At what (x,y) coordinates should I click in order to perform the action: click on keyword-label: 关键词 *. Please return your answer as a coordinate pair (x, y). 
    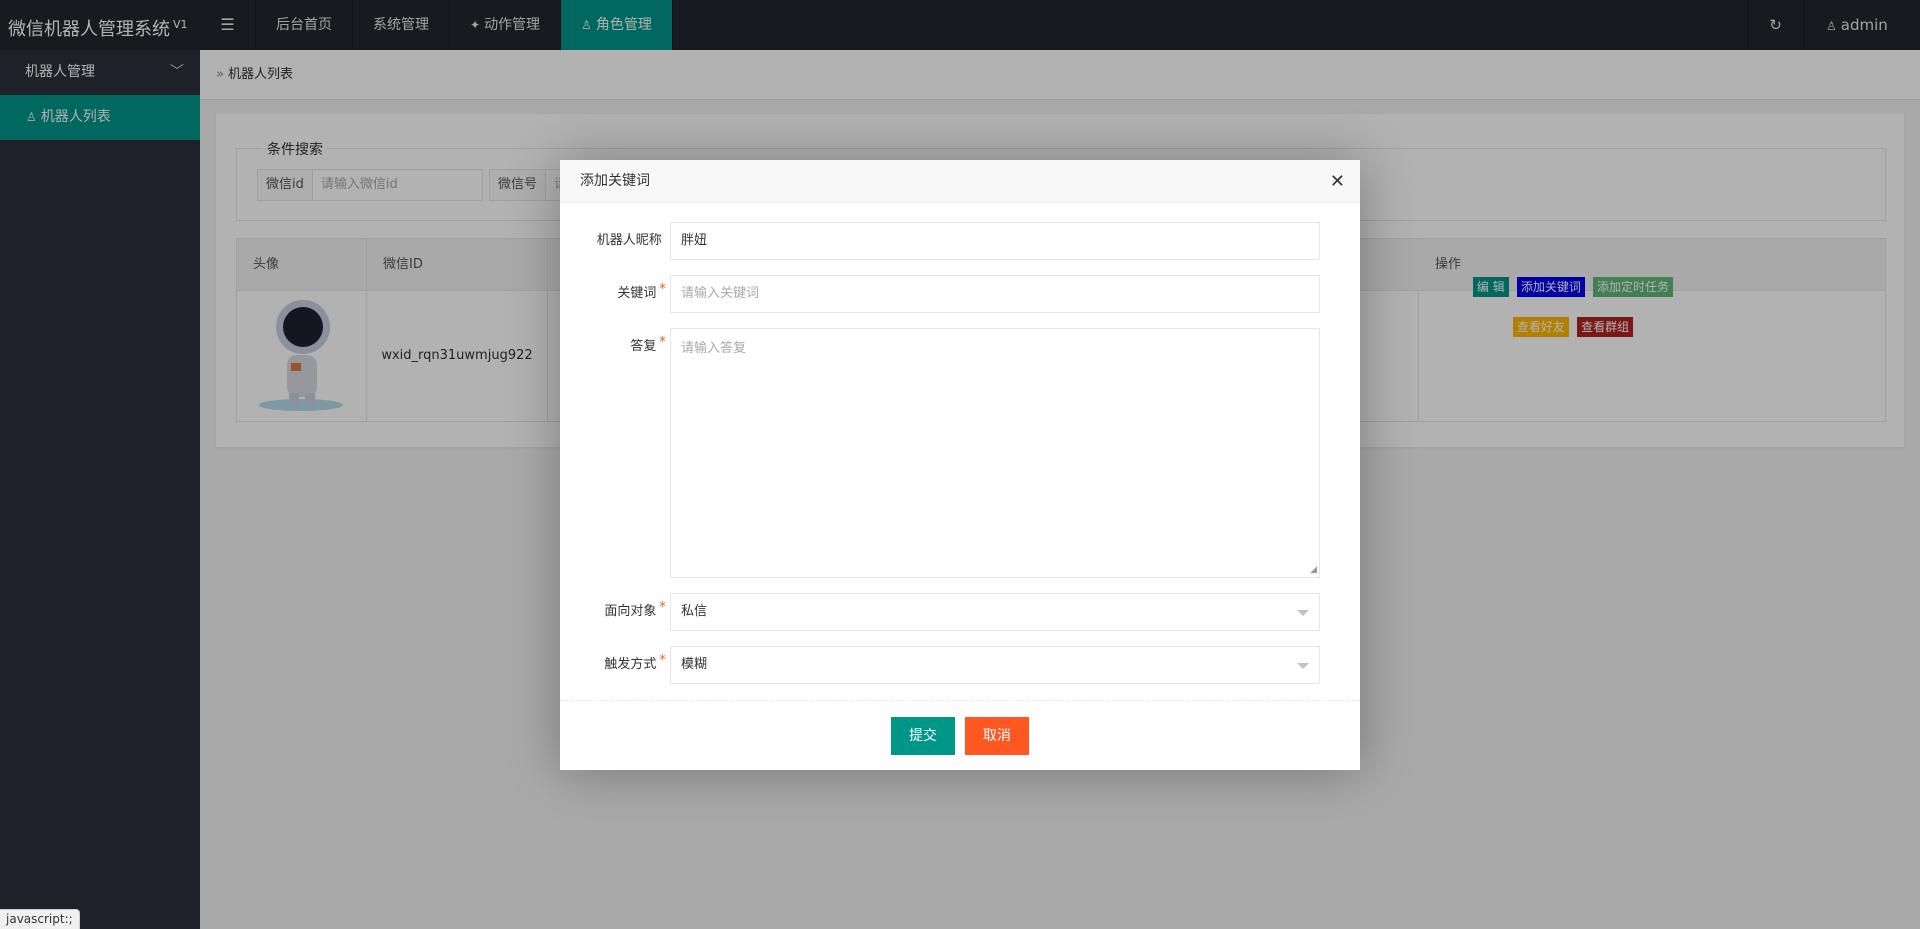
    Looking at the image, I should click on (641, 291).